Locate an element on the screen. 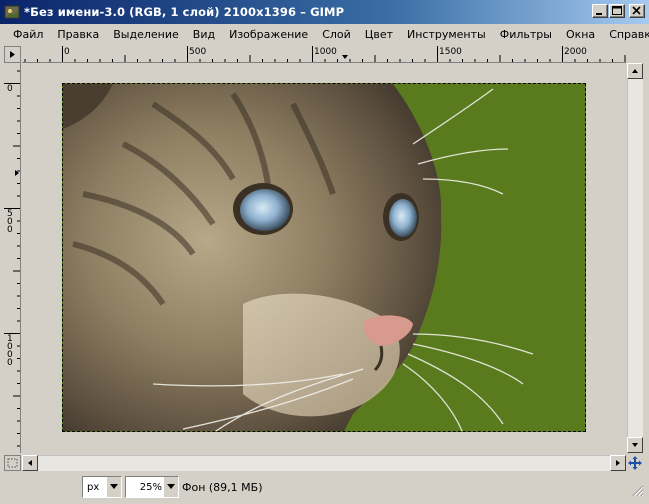 The height and width of the screenshot is (504, 649). minimize-button is located at coordinates (600, 11).